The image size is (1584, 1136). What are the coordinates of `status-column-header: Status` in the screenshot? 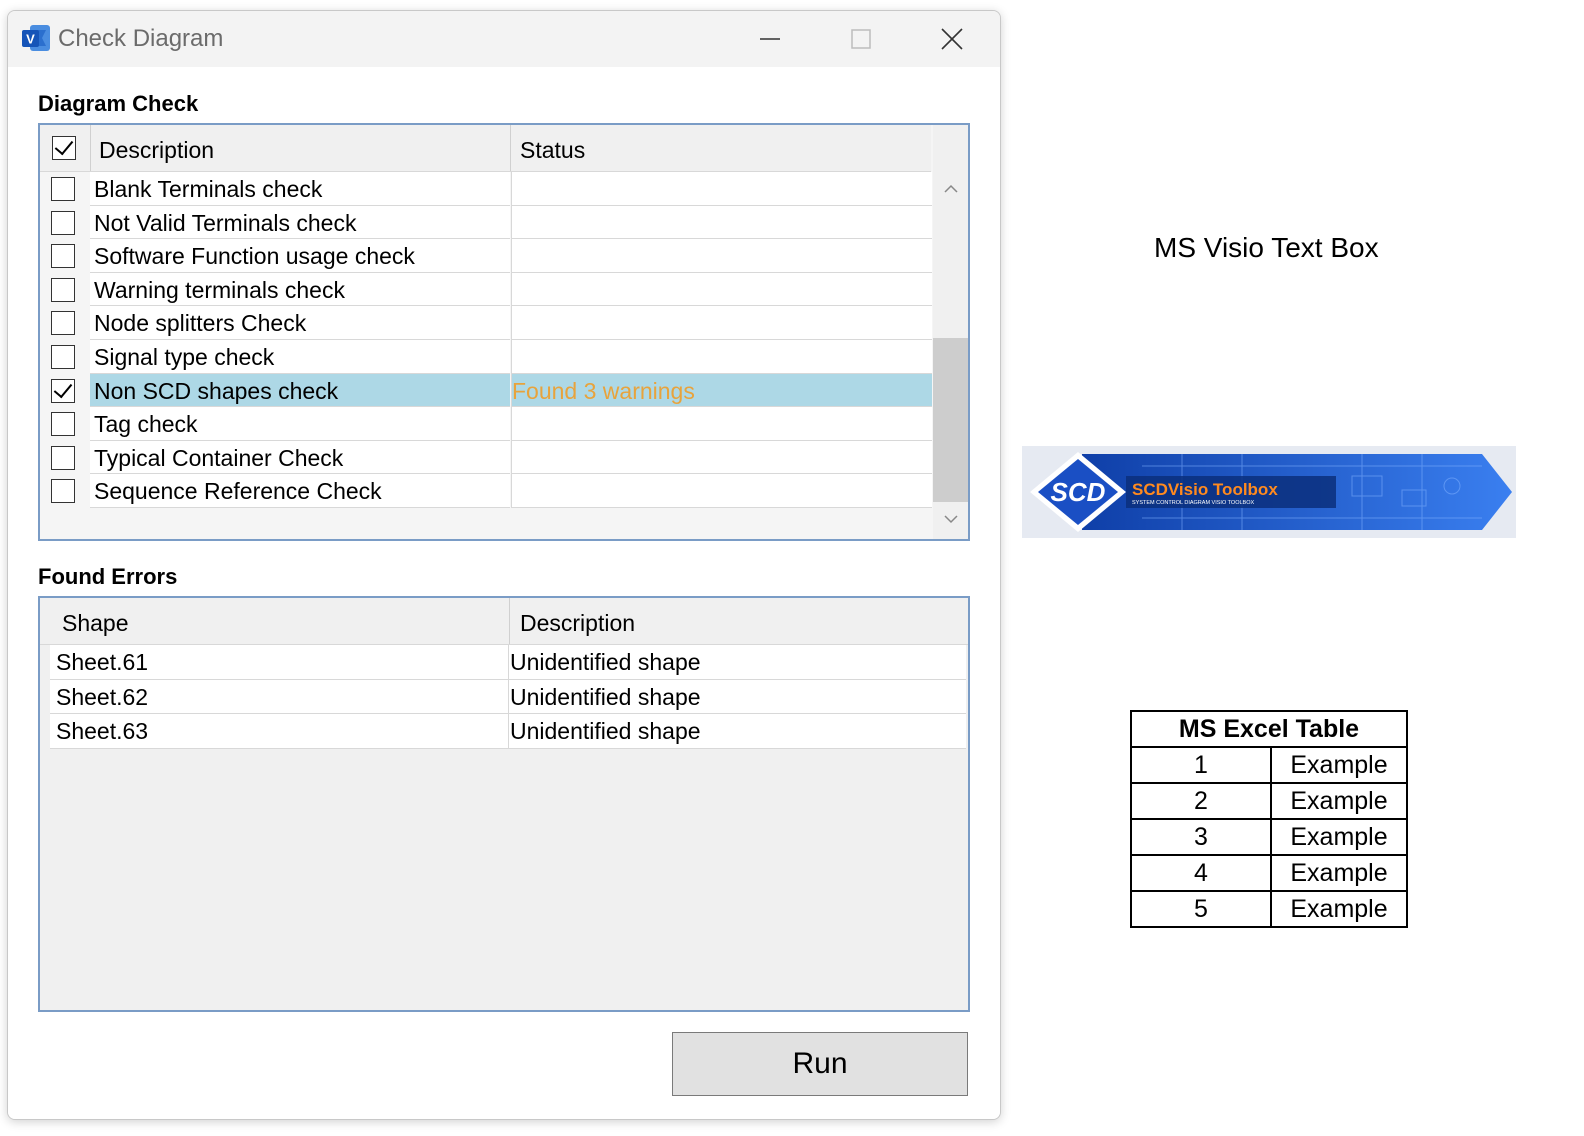 It's located at (552, 150).